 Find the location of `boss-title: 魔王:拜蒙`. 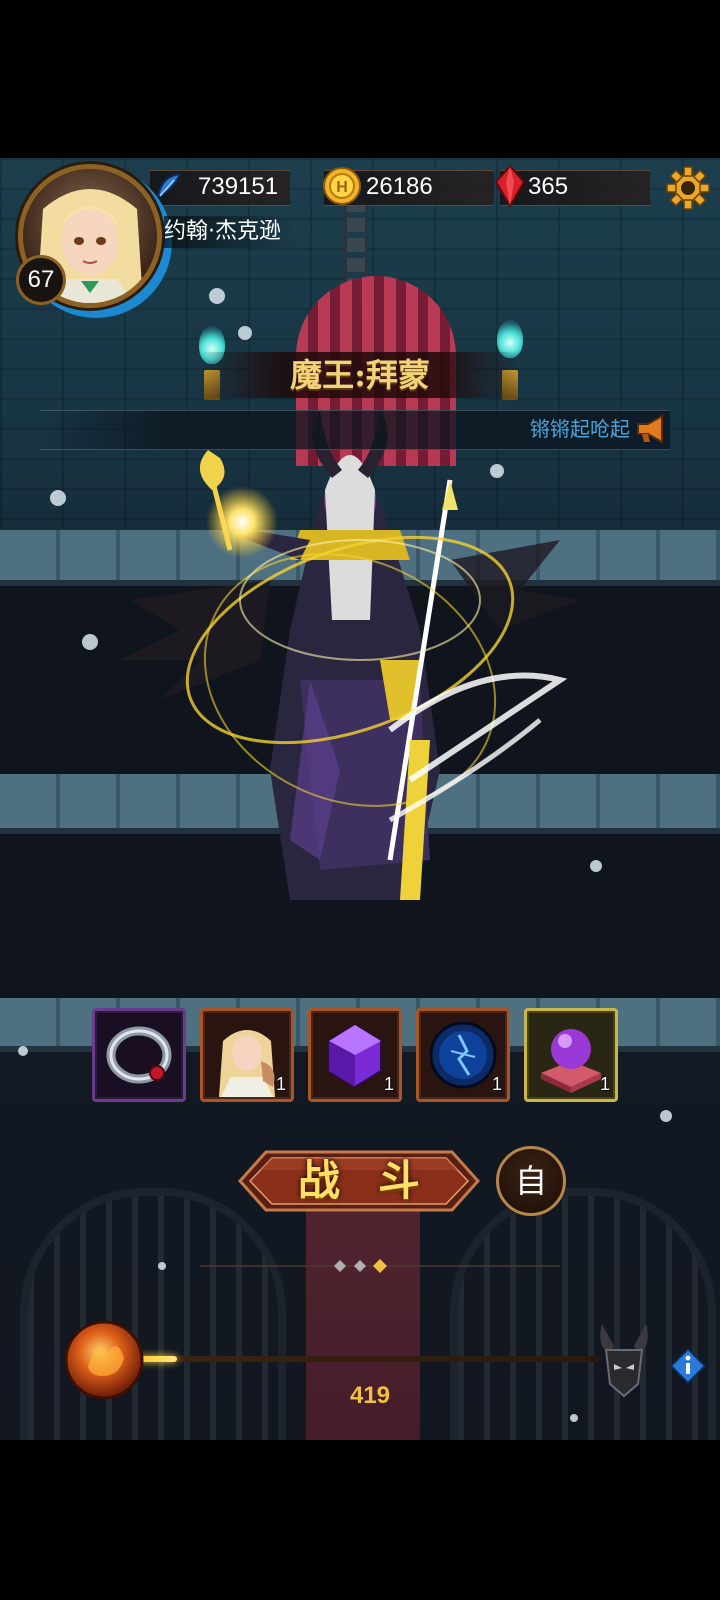

boss-title: 魔王:拜蒙 is located at coordinates (360, 375).